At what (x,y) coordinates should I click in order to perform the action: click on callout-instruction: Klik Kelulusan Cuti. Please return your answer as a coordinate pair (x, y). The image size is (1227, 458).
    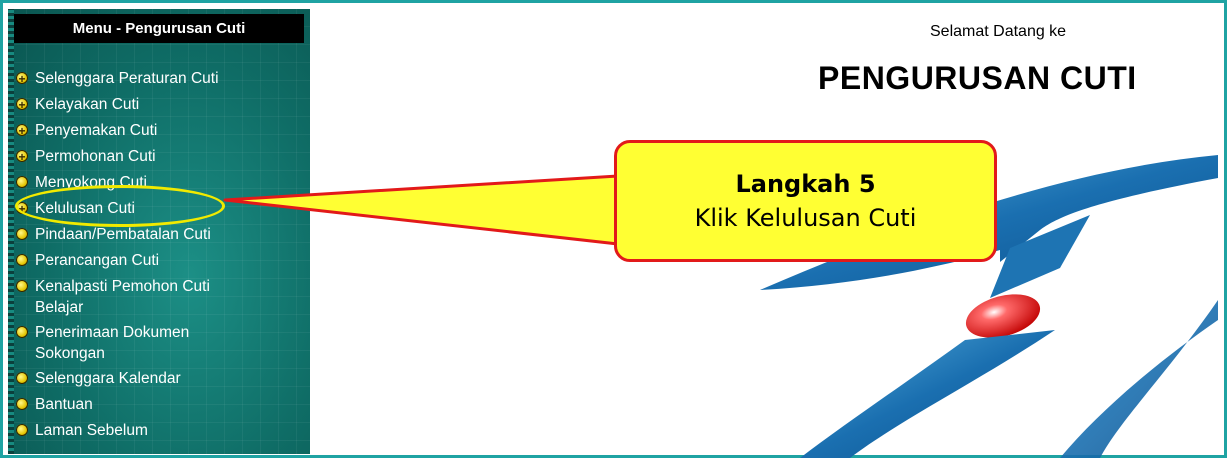
    Looking at the image, I should click on (805, 218).